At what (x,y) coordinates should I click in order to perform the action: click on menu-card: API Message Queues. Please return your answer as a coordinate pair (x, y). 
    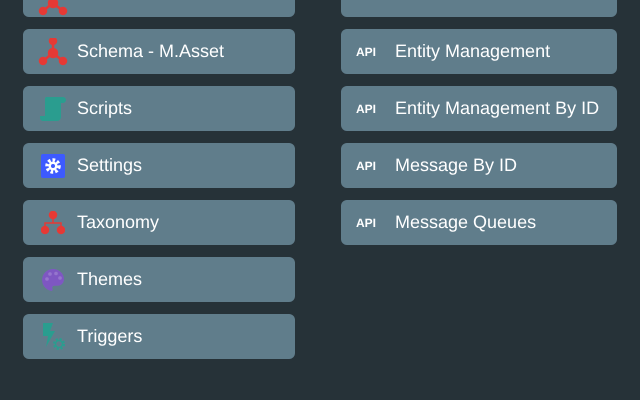
    Looking at the image, I should click on (479, 222).